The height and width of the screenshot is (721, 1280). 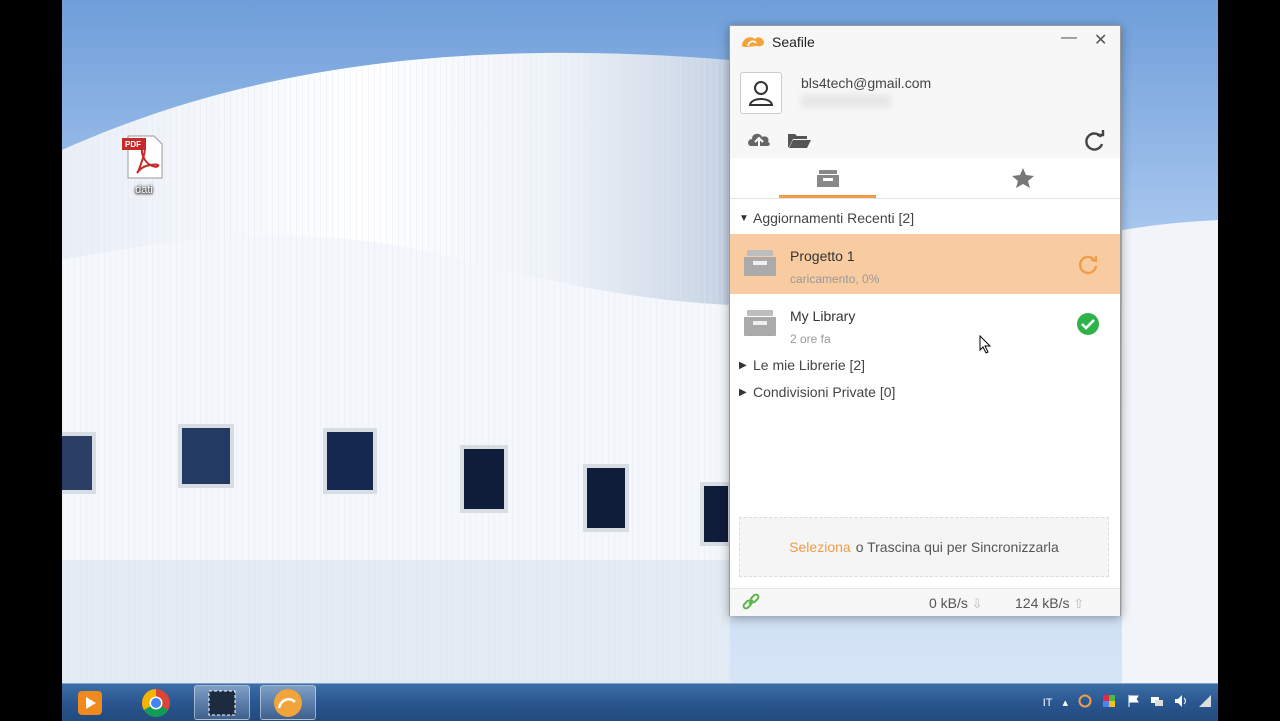 I want to click on upload-rate: 124 kB/s ⇧, so click(x=1050, y=603).